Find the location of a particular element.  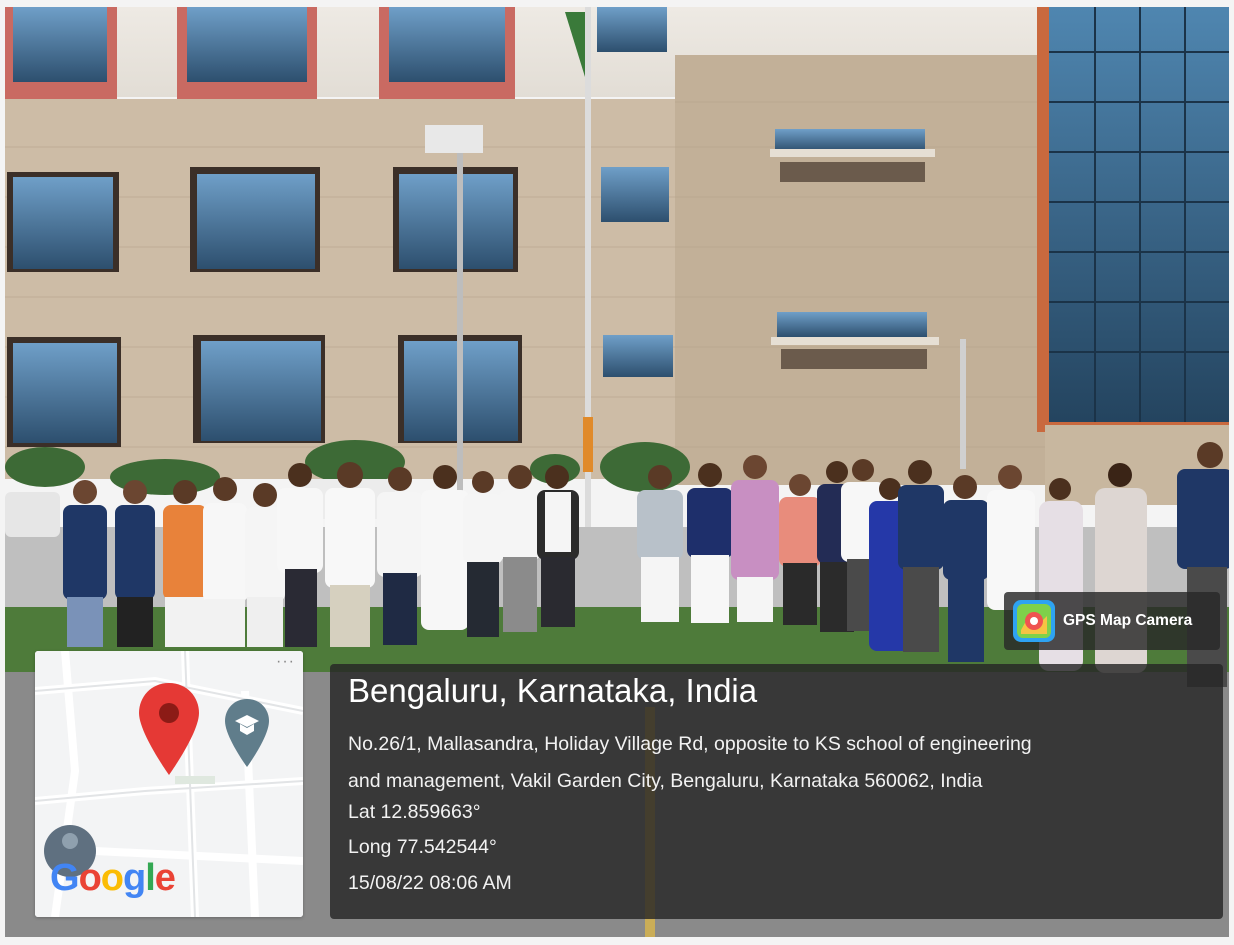

longitude: Long 77.542544° is located at coordinates (422, 847).